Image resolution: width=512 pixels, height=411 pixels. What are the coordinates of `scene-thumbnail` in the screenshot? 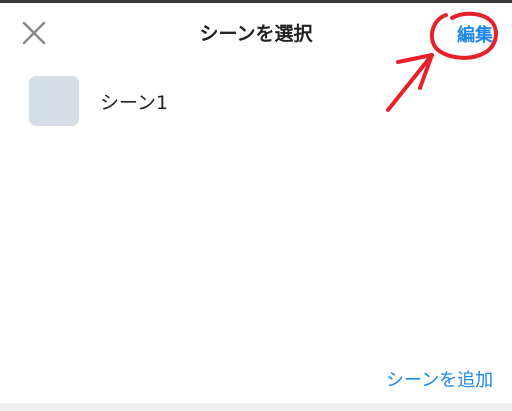 It's located at (54, 101).